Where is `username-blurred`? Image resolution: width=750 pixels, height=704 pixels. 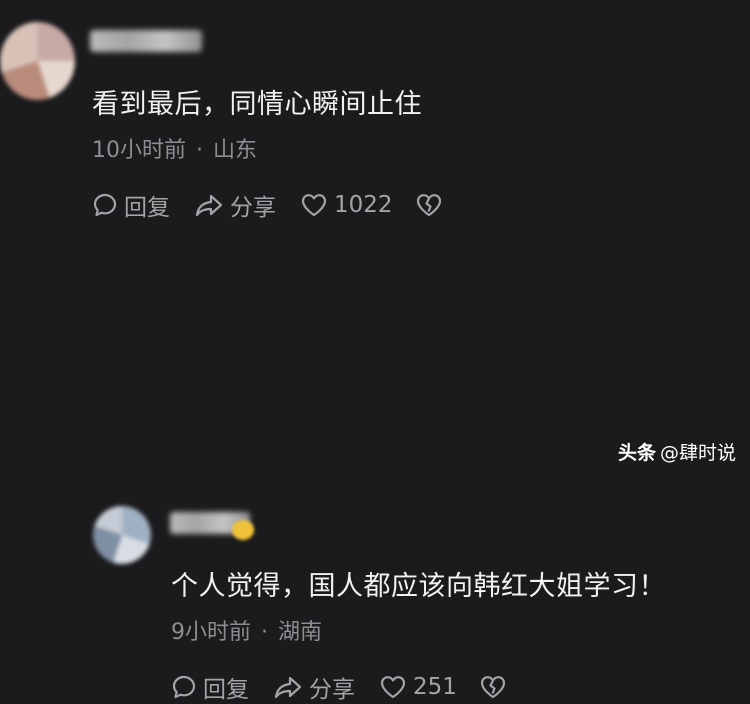 username-blurred is located at coordinates (146, 41).